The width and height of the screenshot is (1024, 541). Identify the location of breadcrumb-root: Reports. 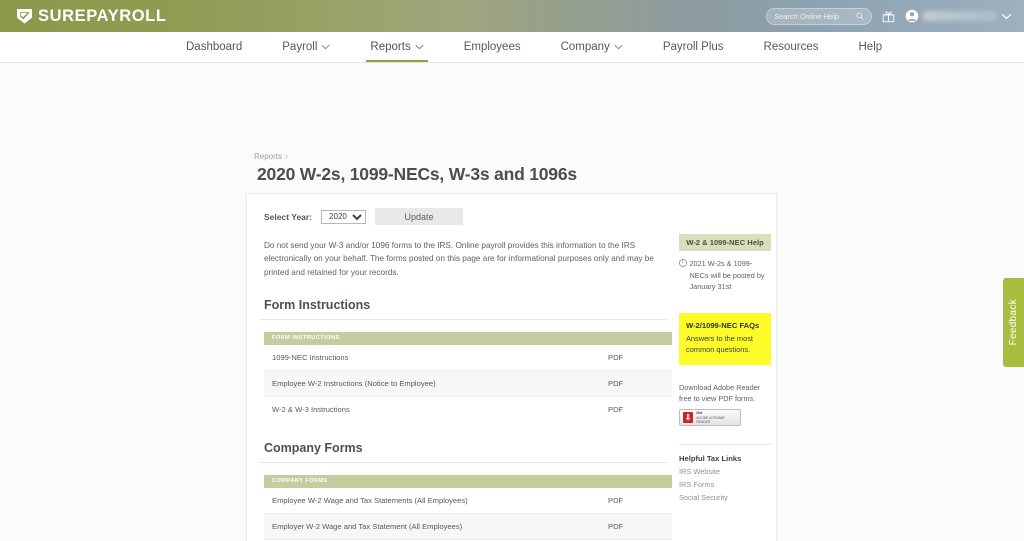
(268, 156).